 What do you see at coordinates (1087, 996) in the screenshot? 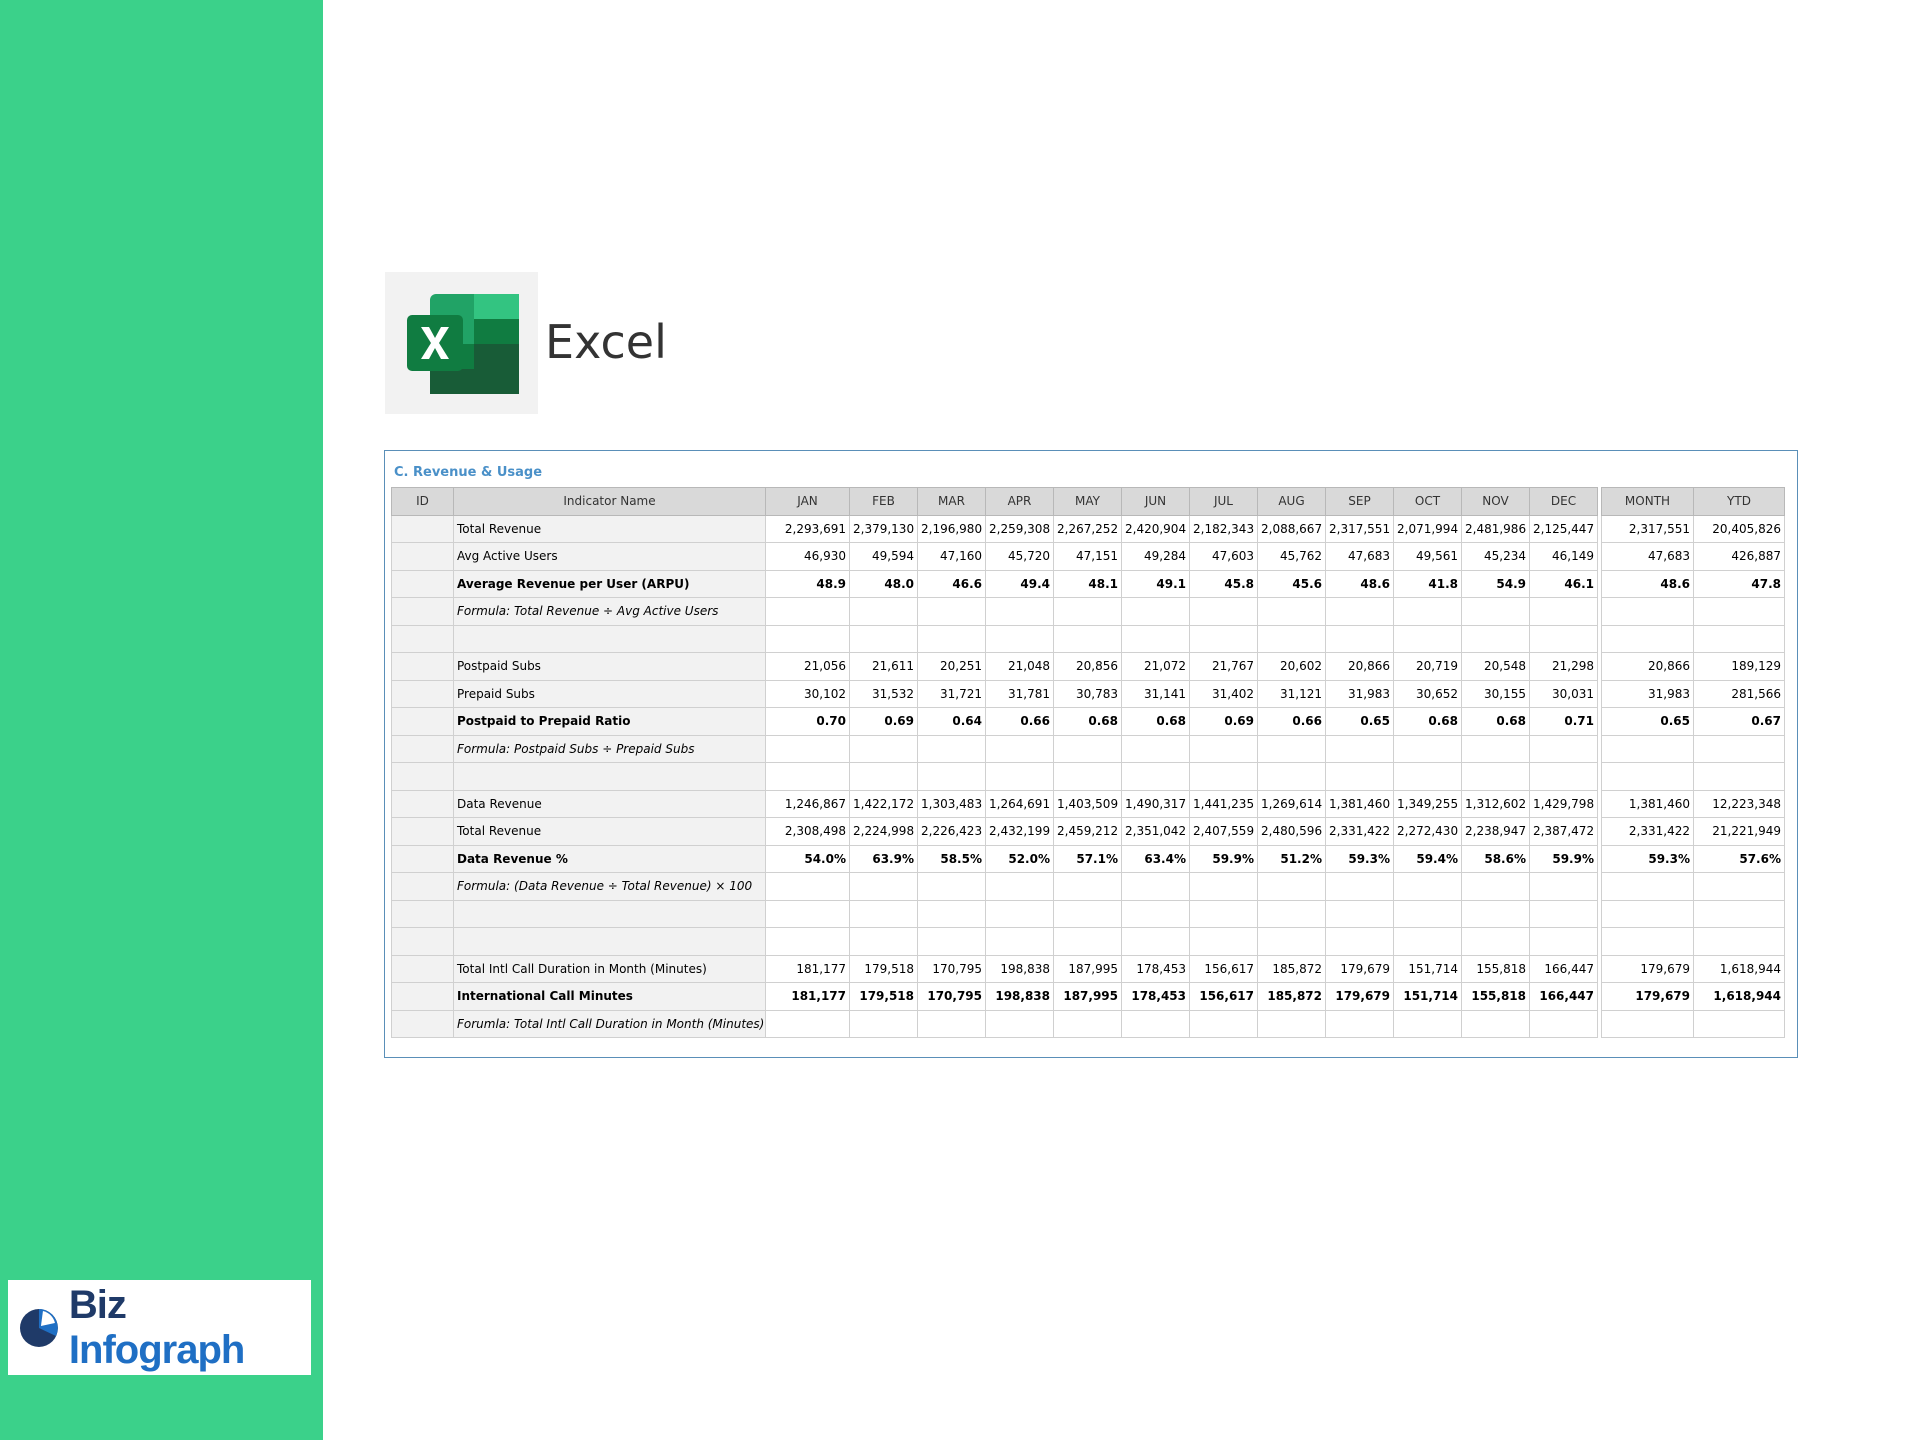
I see `value-cell: 187,995` at bounding box center [1087, 996].